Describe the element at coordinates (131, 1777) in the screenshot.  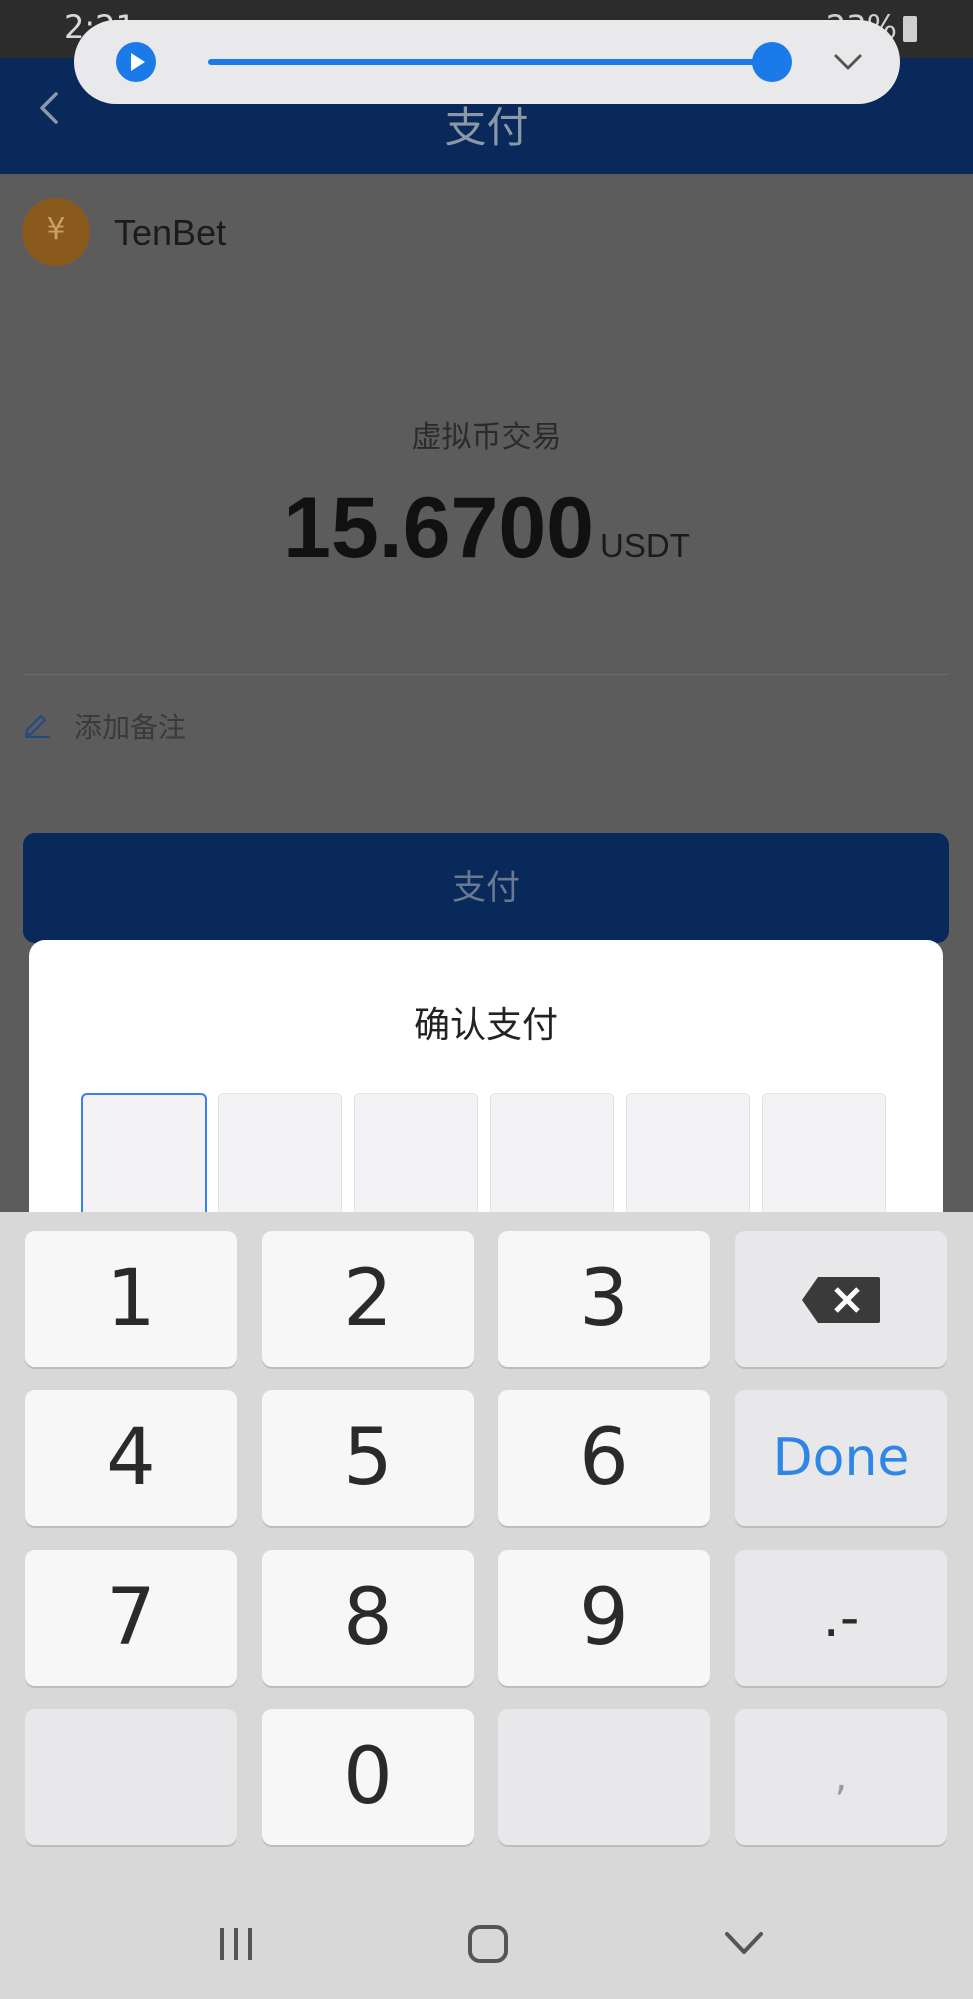
I see `blank-key-left` at that location.